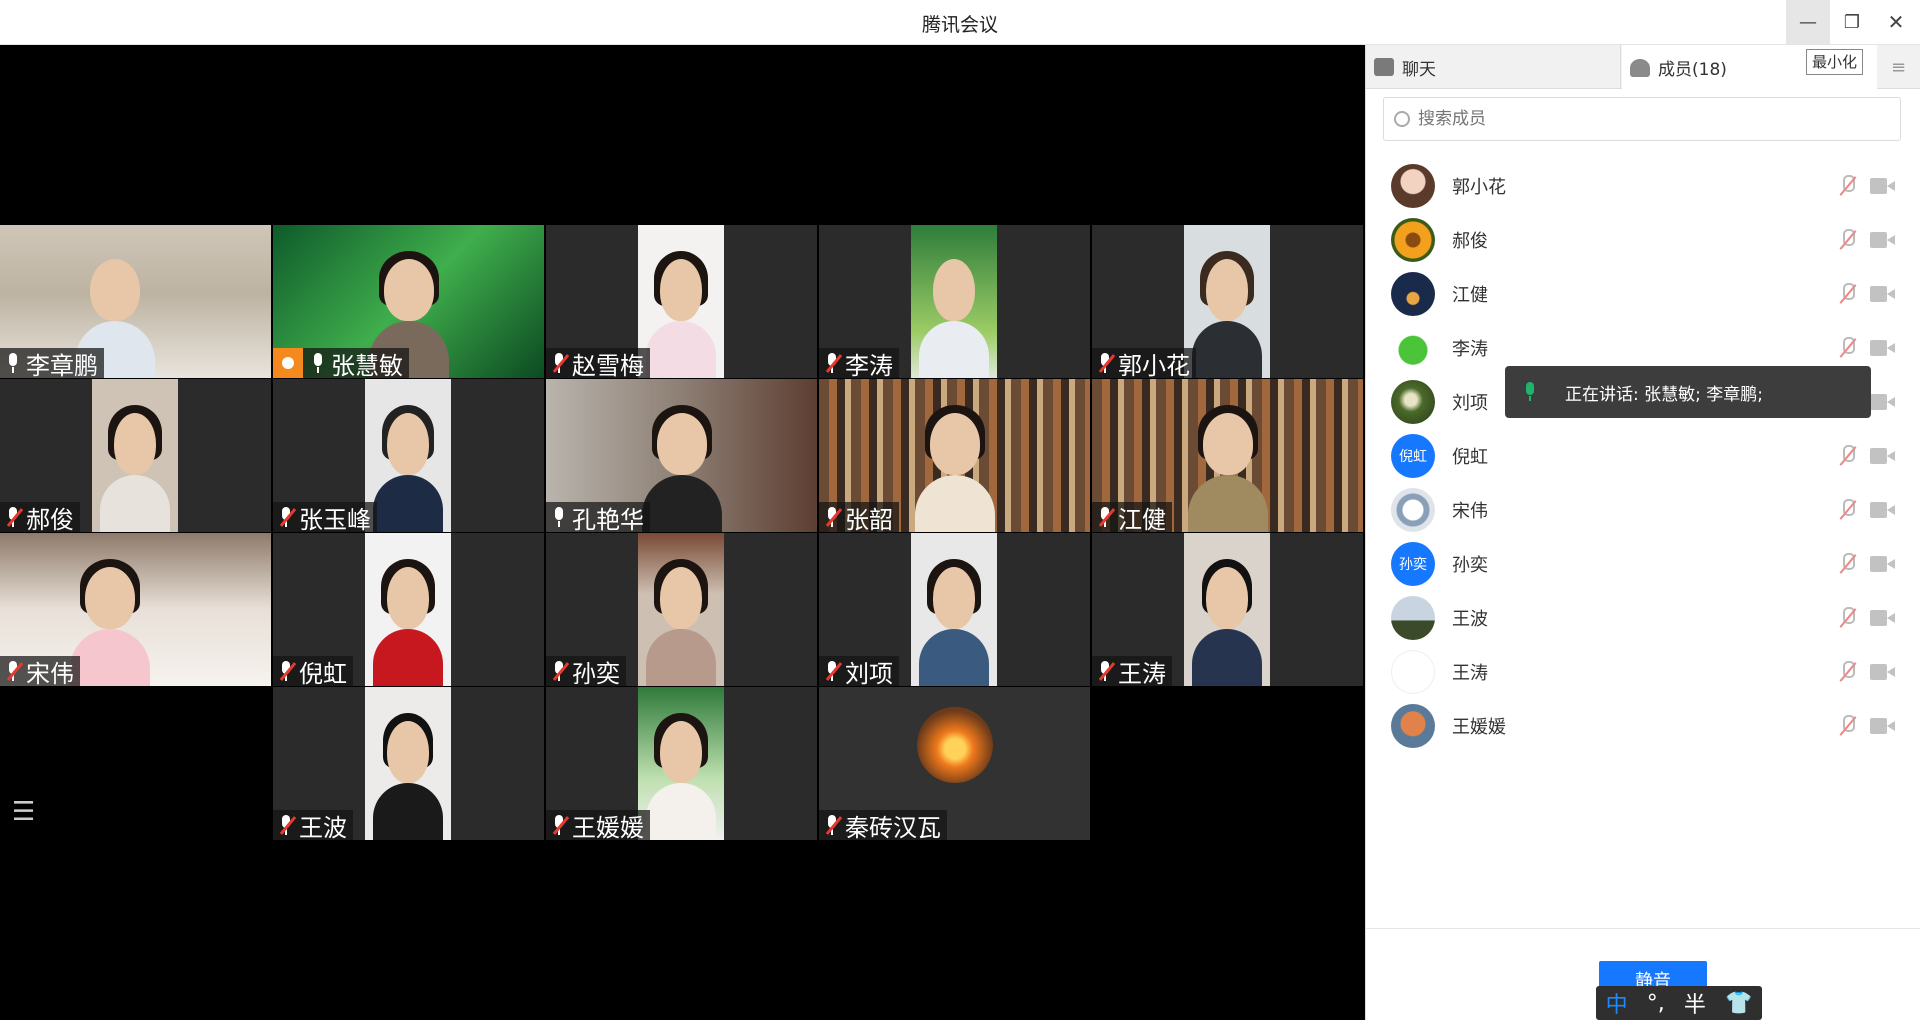 Image resolution: width=1920 pixels, height=1020 pixels. What do you see at coordinates (954, 455) in the screenshot?
I see `video-tile: 张韶` at bounding box center [954, 455].